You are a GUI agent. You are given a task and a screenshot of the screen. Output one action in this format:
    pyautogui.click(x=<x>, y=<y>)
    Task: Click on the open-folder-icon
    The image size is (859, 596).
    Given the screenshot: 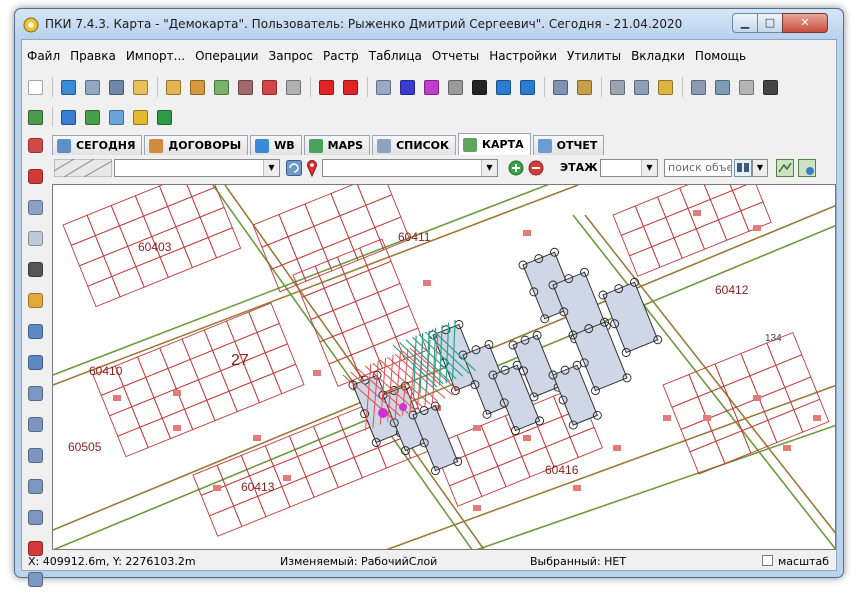 What is the action you would take?
    pyautogui.click(x=173, y=87)
    